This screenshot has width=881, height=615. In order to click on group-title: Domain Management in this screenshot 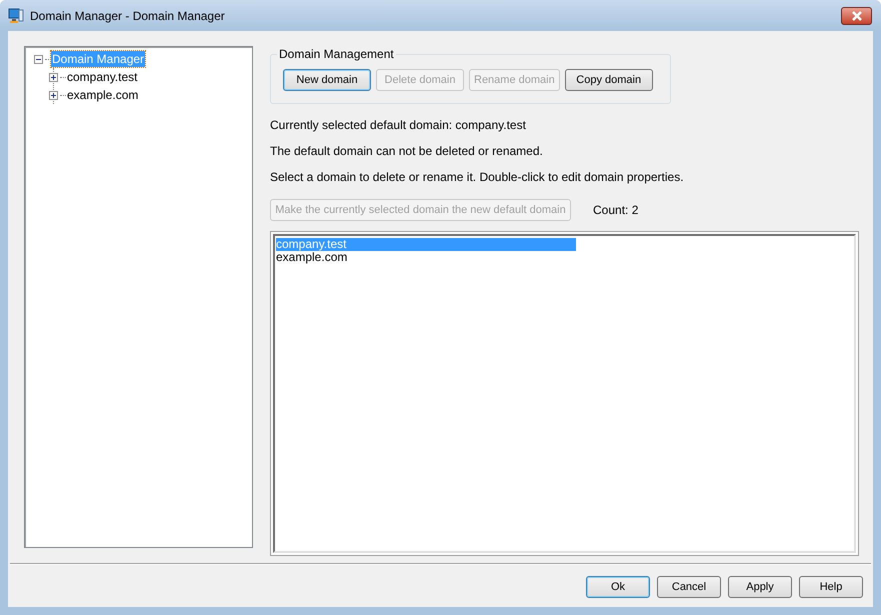, I will do `click(336, 54)`.